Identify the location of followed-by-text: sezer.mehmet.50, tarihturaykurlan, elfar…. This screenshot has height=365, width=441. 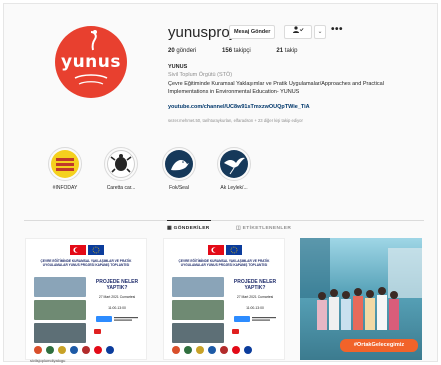
(235, 120).